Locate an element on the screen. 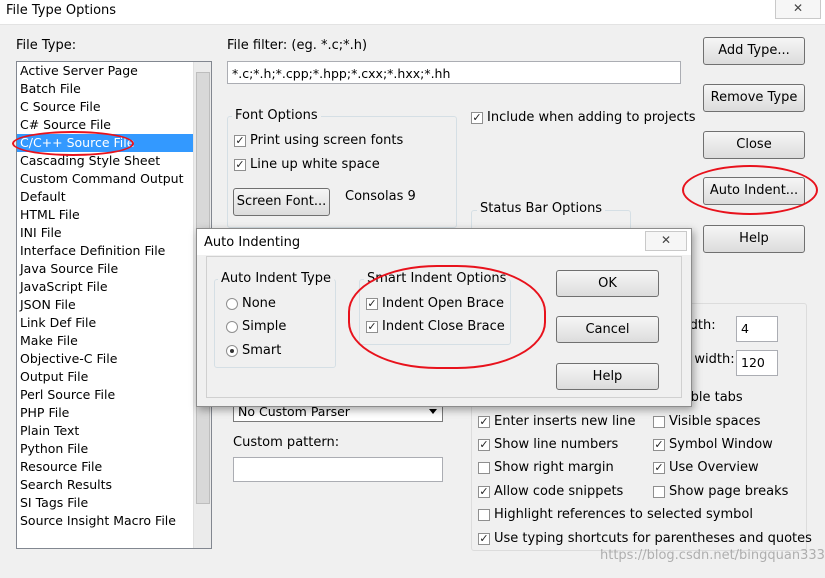 Image resolution: width=825 pixels, height=578 pixels. allow-code-snippets-label: Allow code snippets is located at coordinates (559, 491).